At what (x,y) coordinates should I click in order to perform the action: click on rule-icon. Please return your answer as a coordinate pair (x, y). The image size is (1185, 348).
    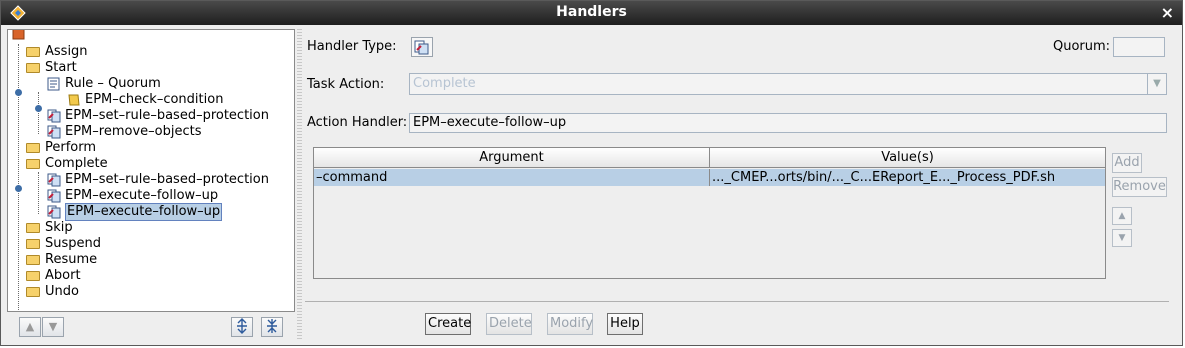
    Looking at the image, I should click on (54, 84).